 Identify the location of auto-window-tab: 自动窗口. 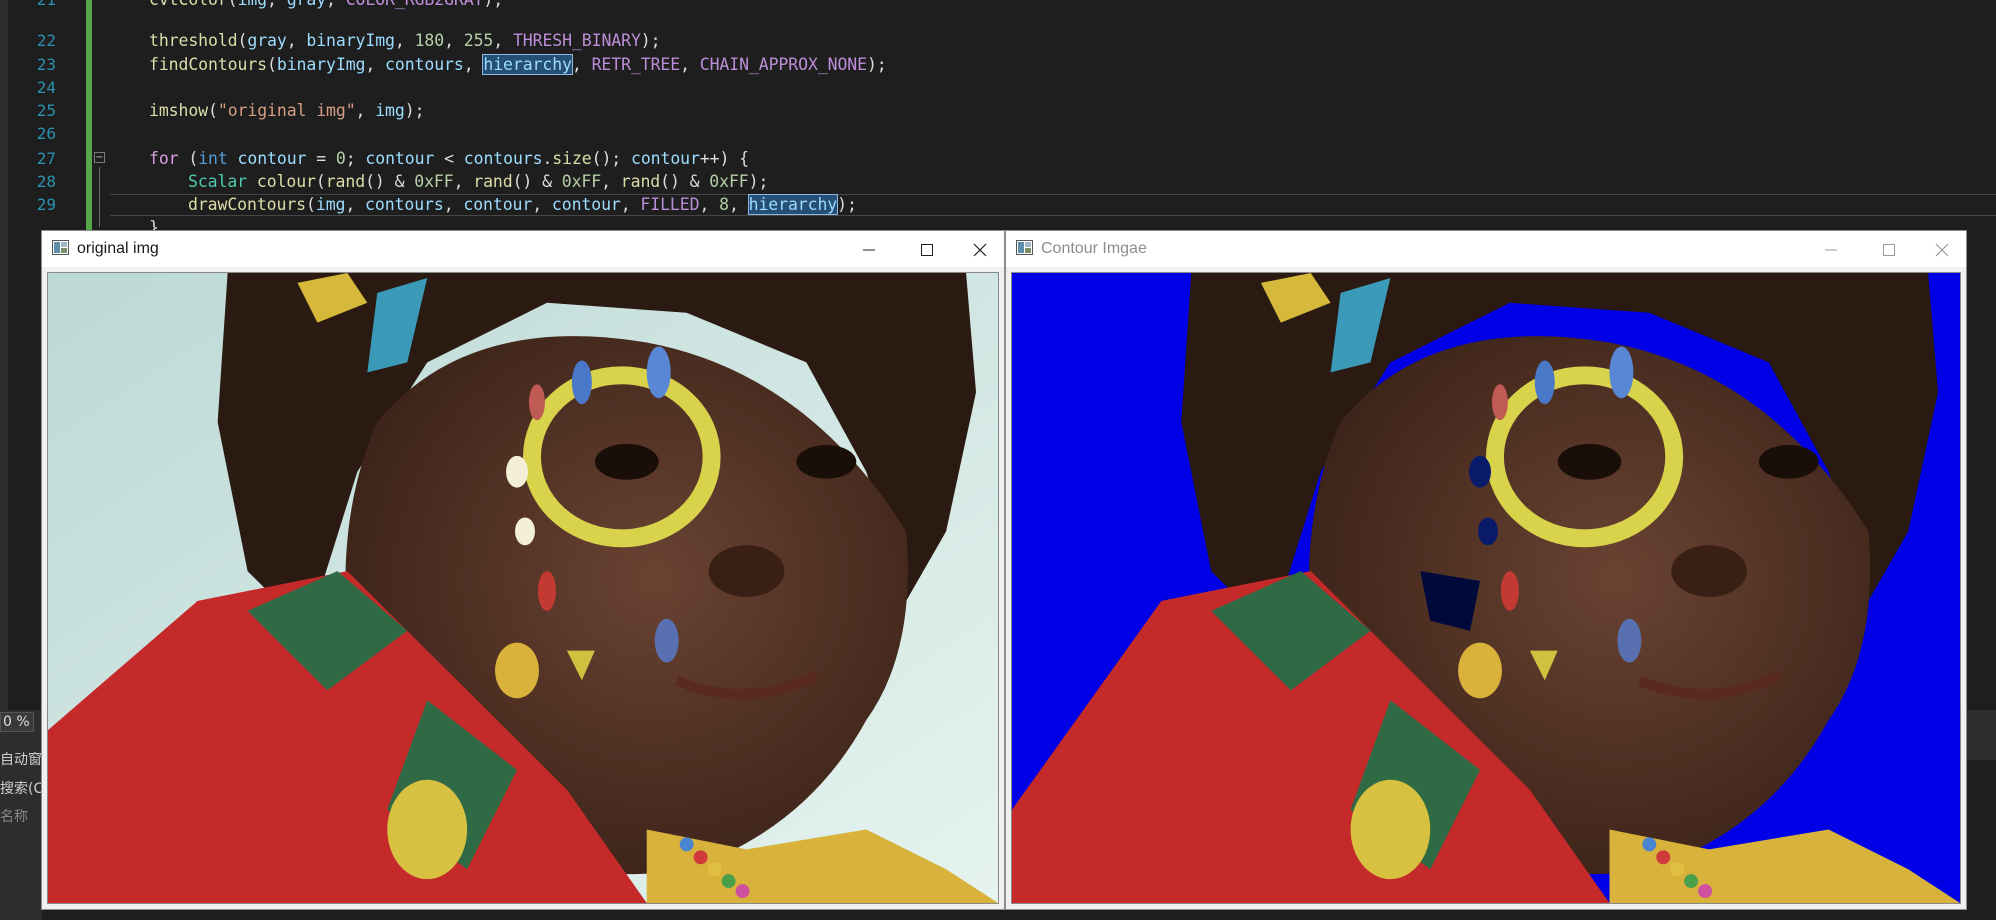
(21, 759).